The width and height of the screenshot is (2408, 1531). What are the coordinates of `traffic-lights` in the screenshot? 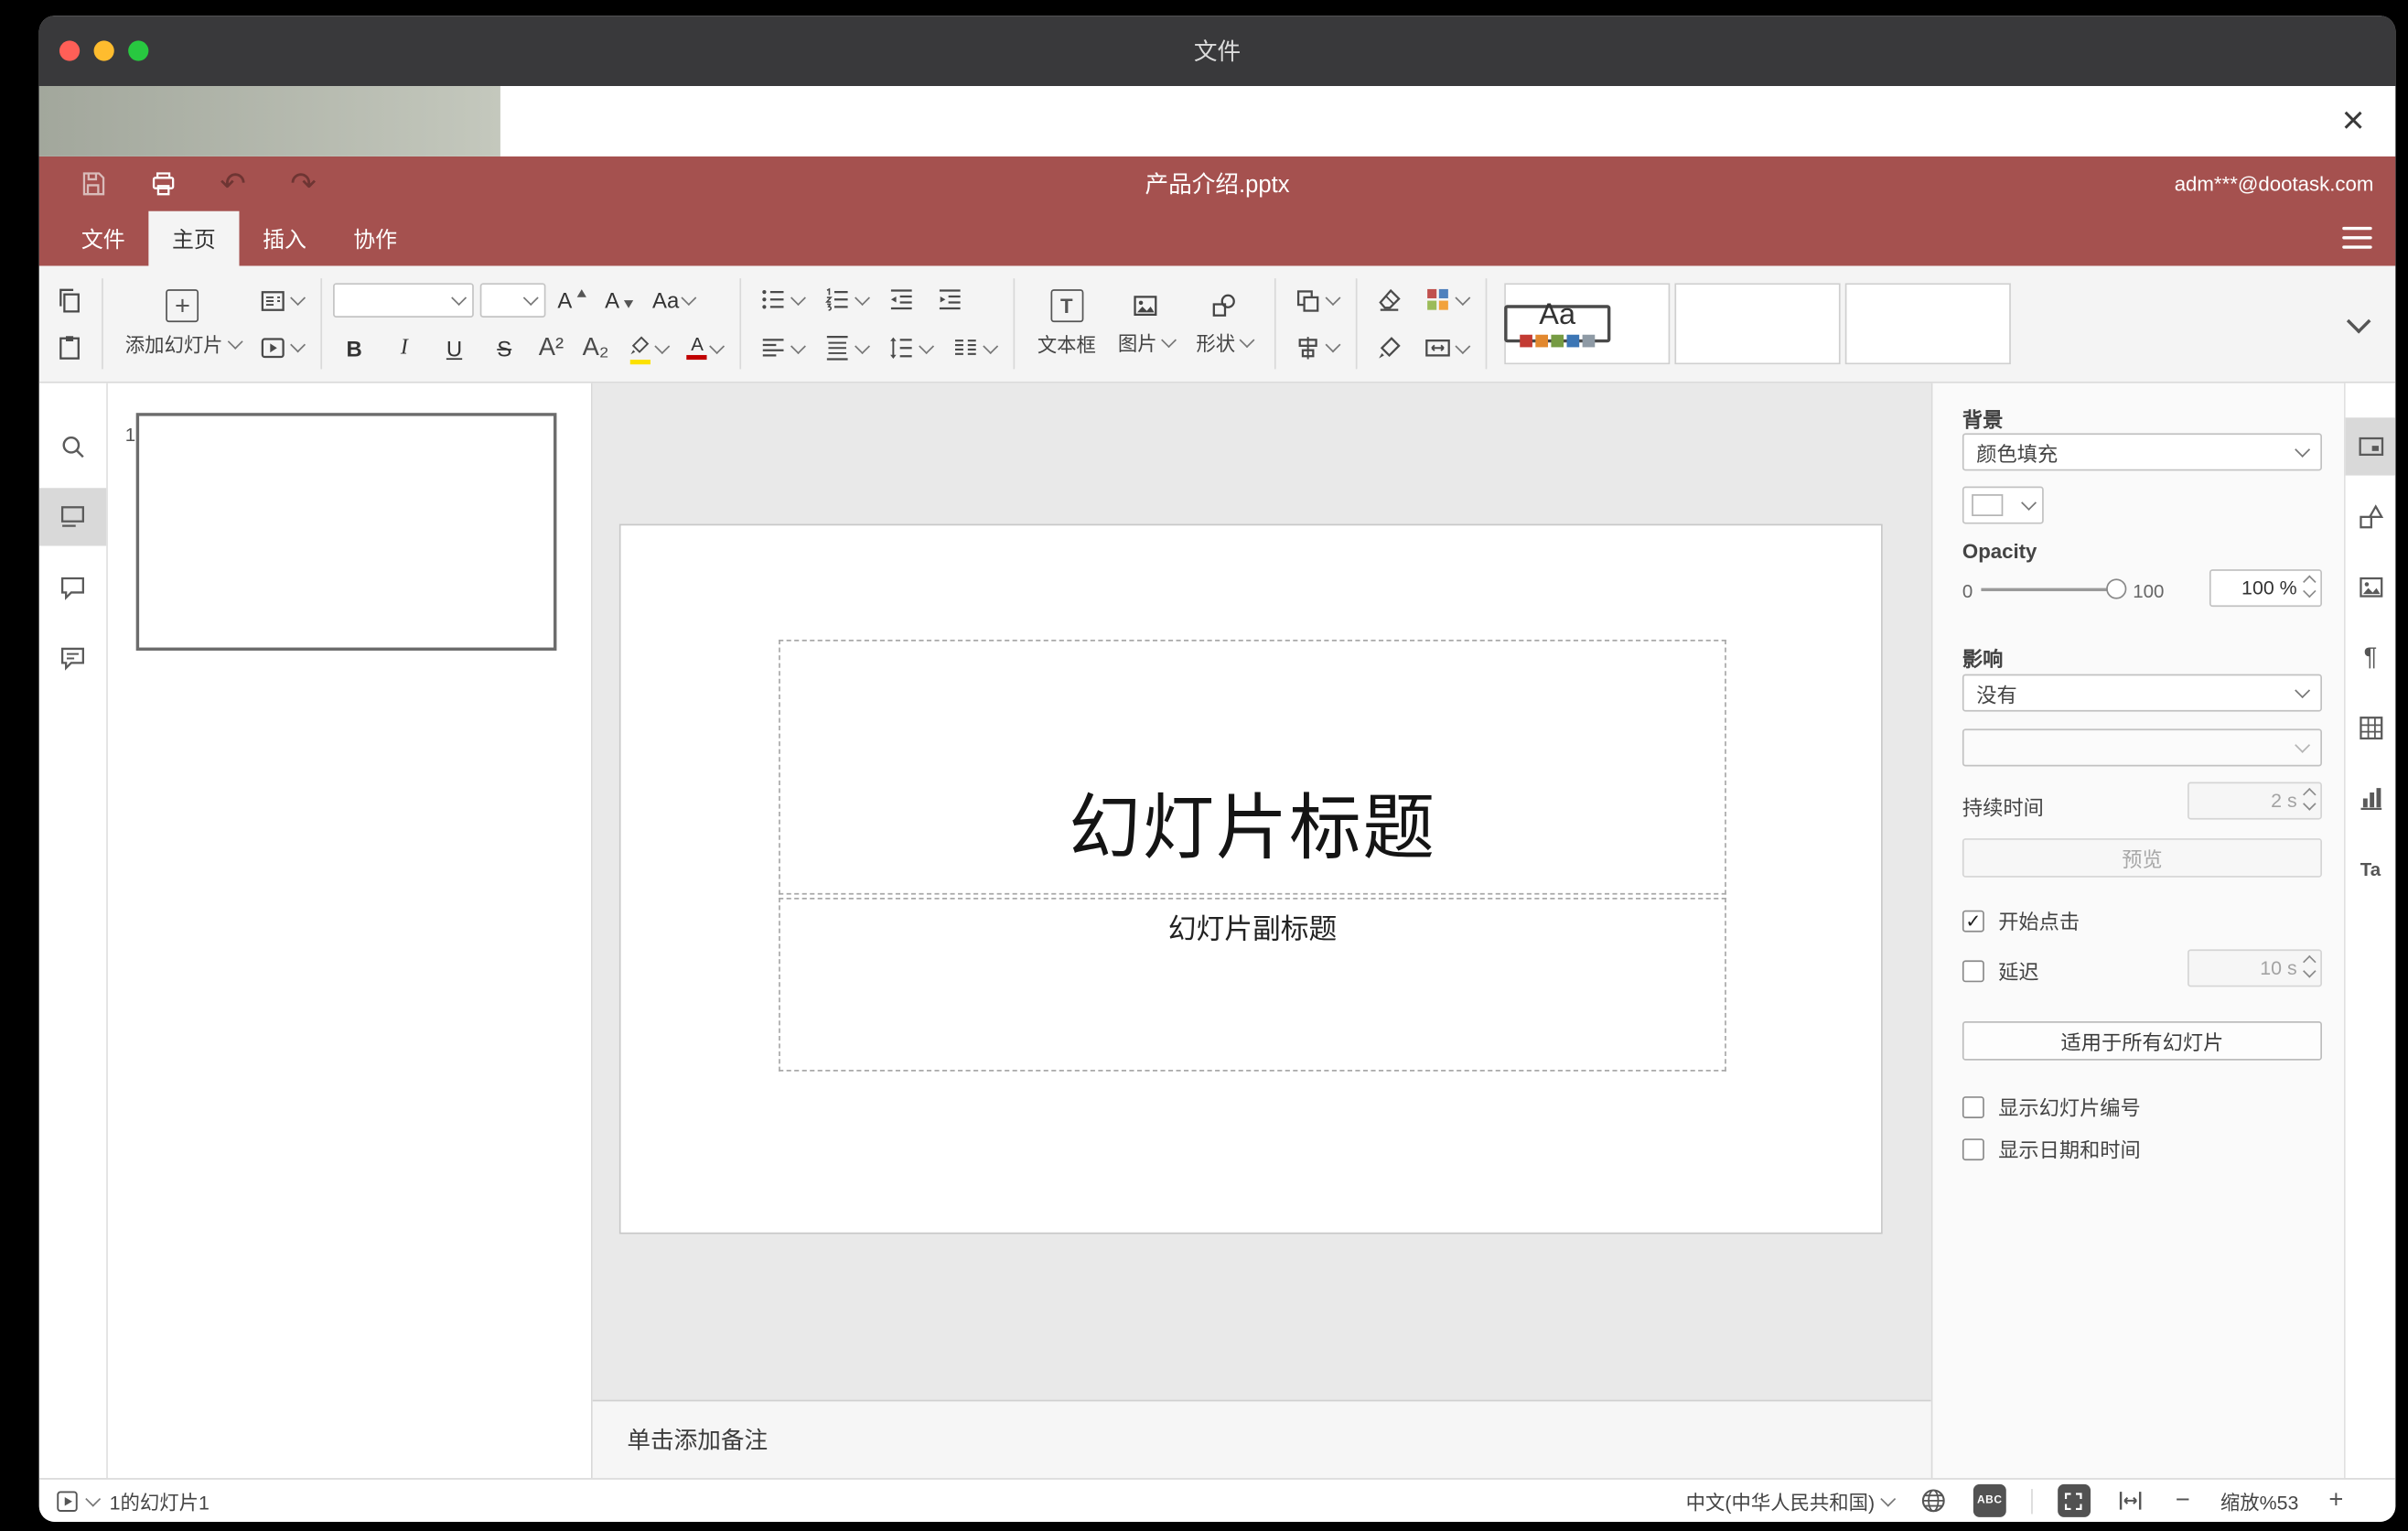 It's located at (104, 50).